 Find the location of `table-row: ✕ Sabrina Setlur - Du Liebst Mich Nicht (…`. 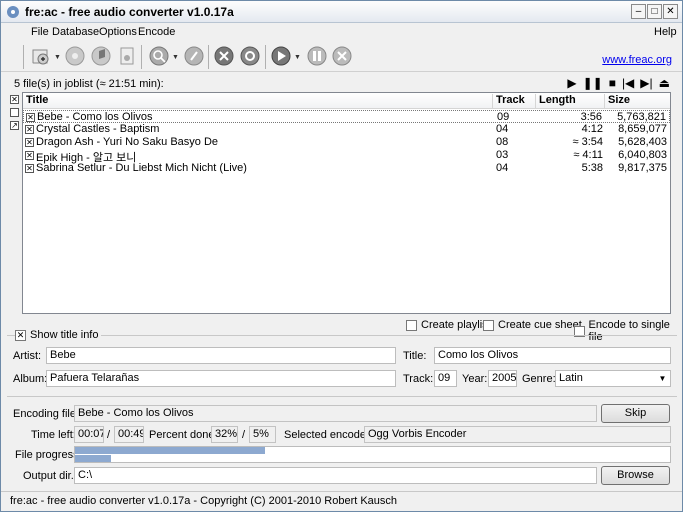

table-row: ✕ Sabrina Setlur - Du Liebst Mich Nicht (… is located at coordinates (346, 168).